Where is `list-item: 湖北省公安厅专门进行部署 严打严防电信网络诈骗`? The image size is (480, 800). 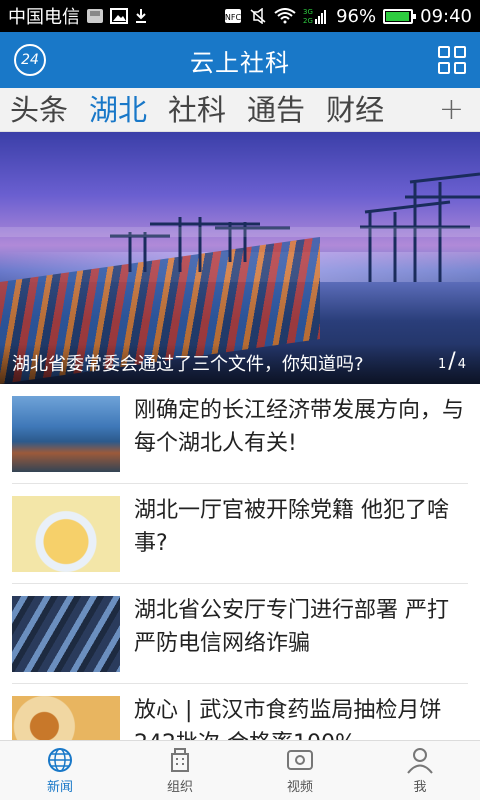
list-item: 湖北省公安厅专门进行部署 严打严防电信网络诈骗 is located at coordinates (240, 634).